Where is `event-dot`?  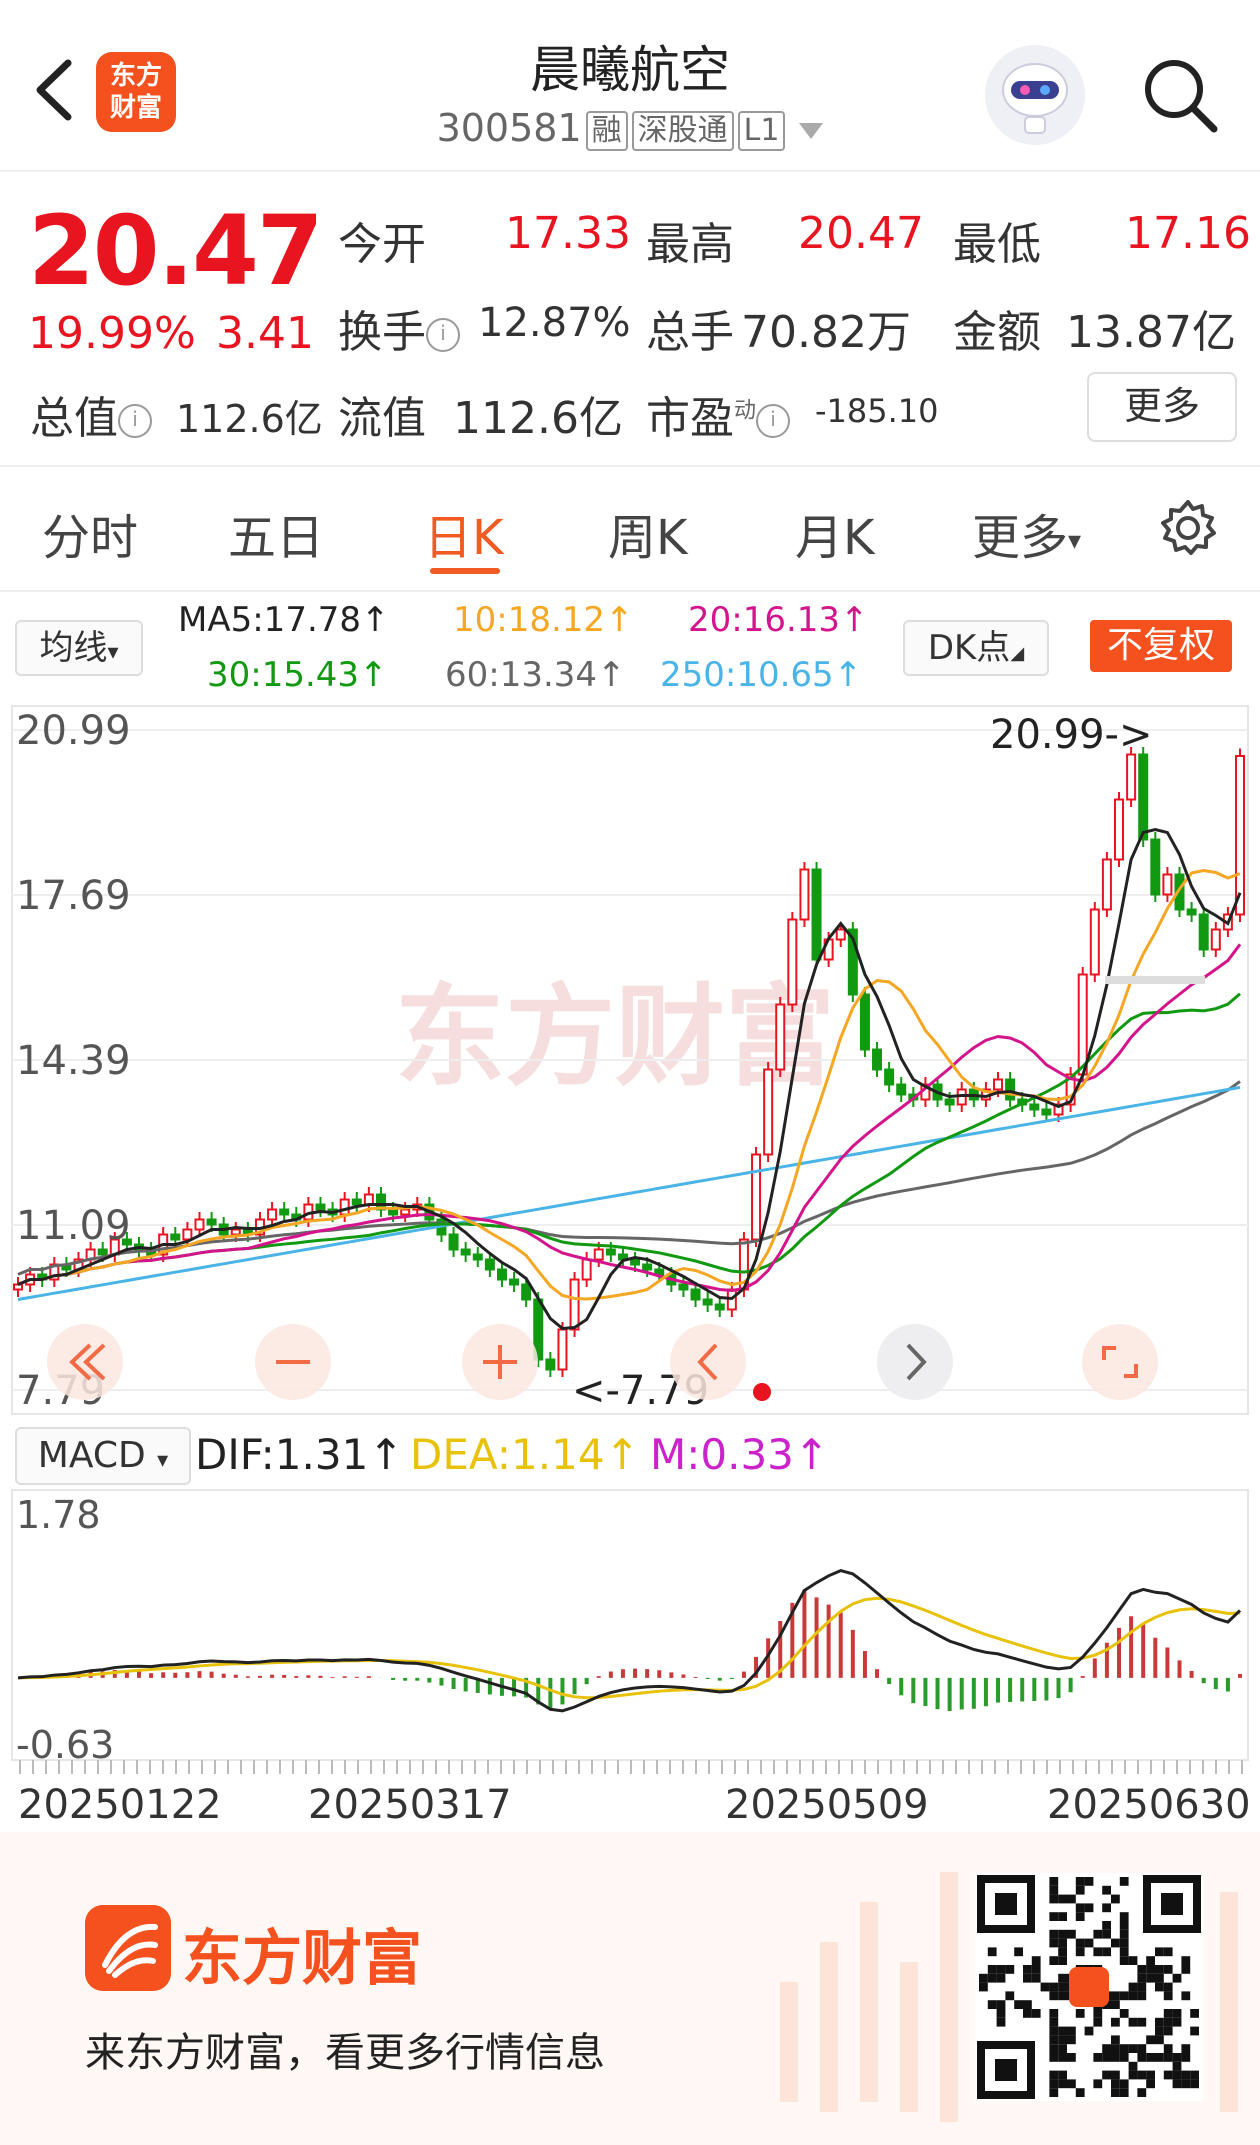 event-dot is located at coordinates (762, 1392).